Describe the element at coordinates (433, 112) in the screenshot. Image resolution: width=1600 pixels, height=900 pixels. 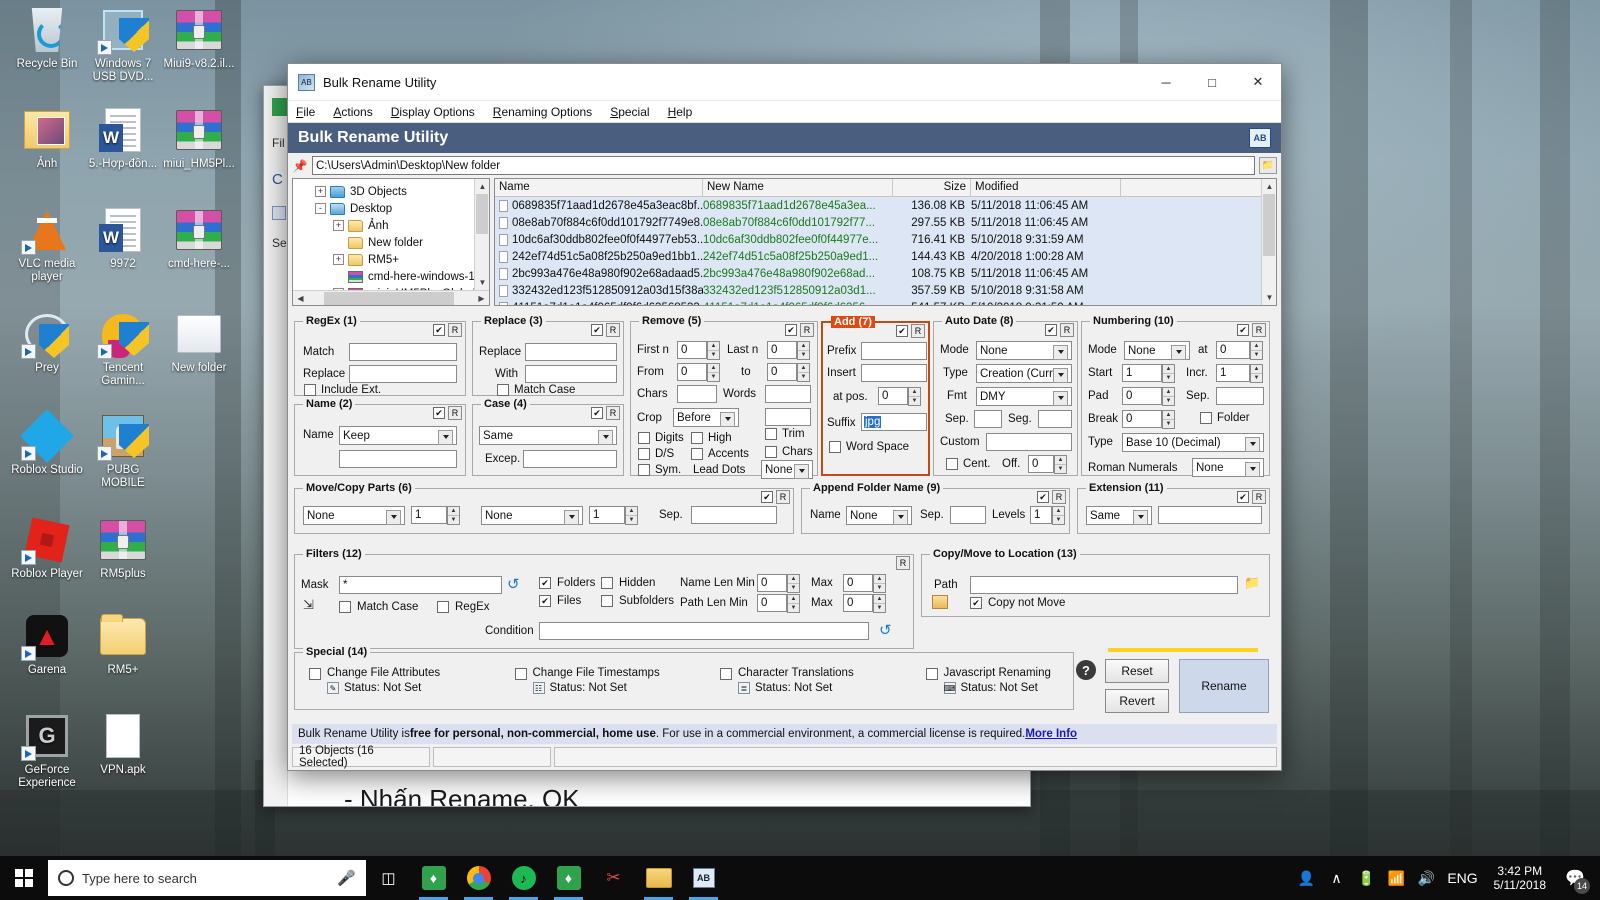
I see `menu-item-display-options: Display Options` at that location.